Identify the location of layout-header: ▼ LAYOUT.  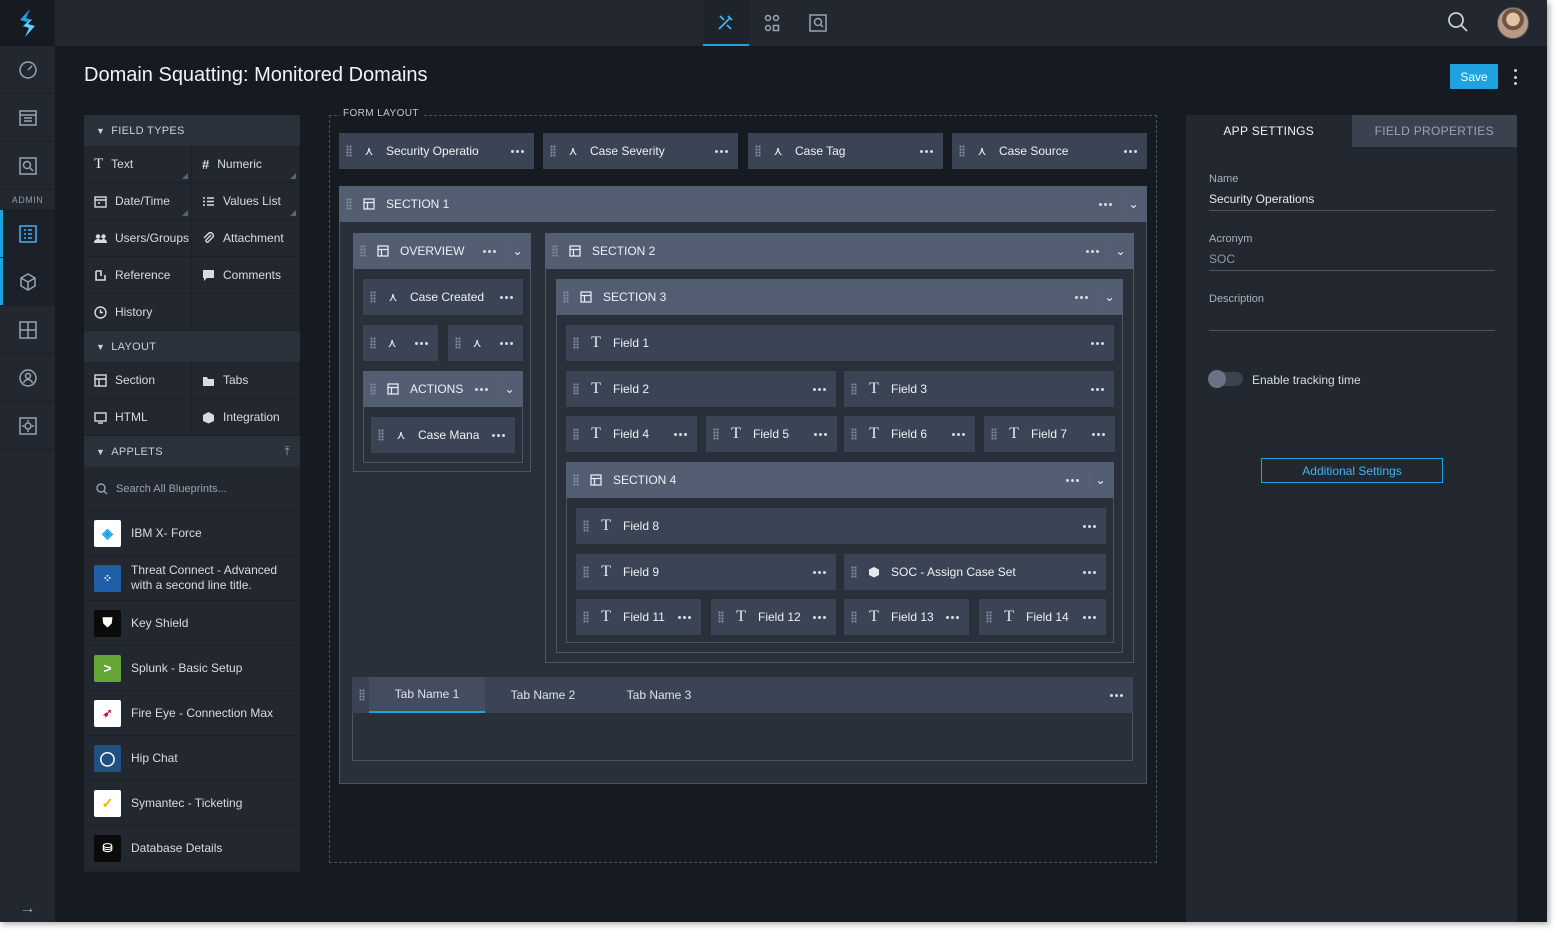
(192, 346).